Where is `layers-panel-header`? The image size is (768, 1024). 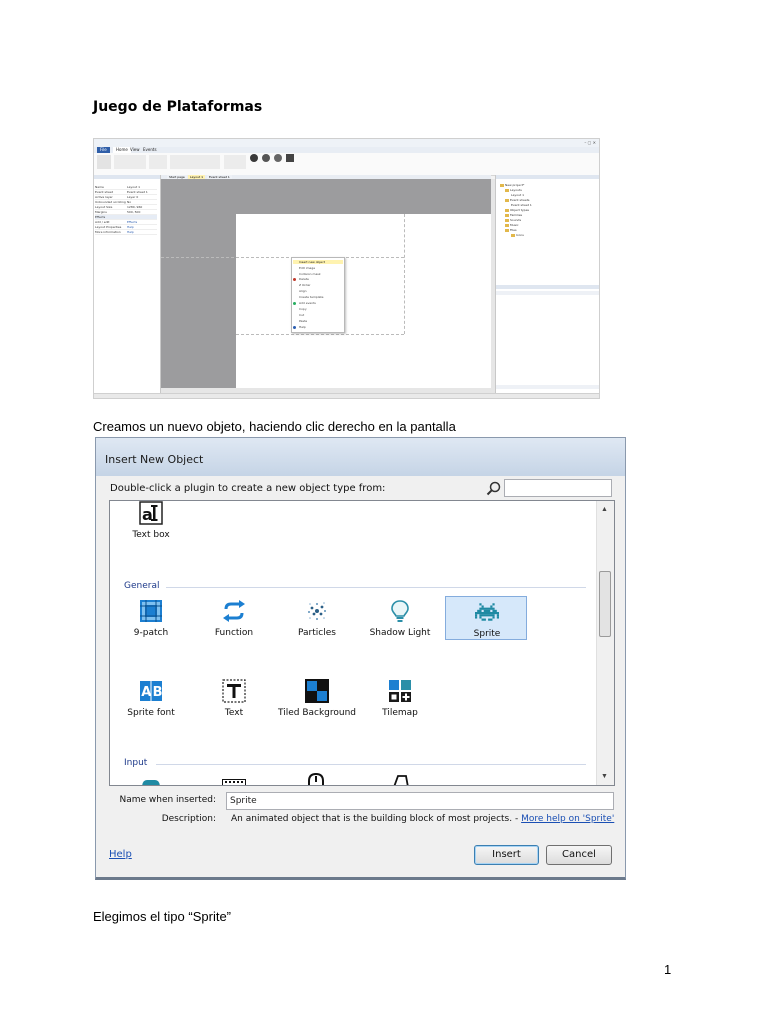 layers-panel-header is located at coordinates (547, 287).